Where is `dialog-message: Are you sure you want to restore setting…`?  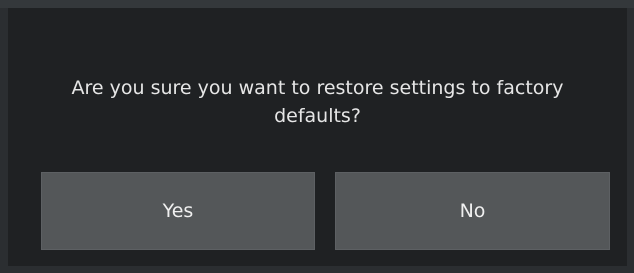 dialog-message: Are you sure you want to restore setting… is located at coordinates (317, 102).